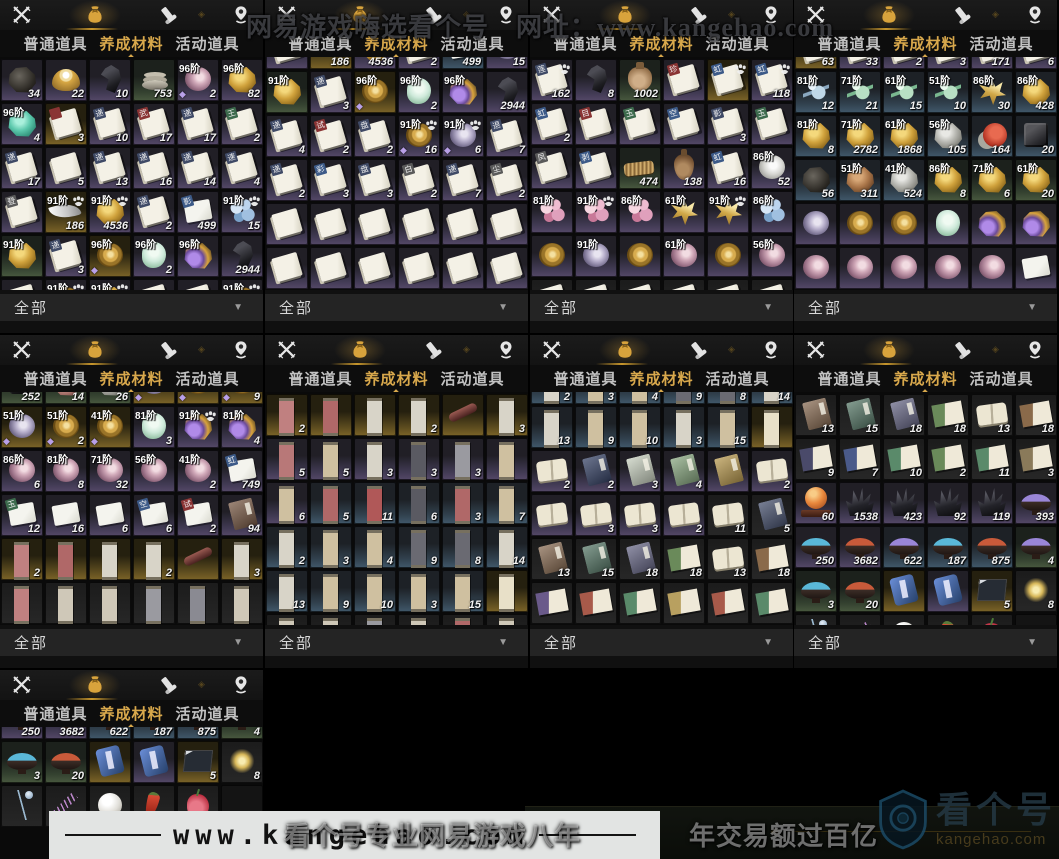 This screenshot has height=859, width=1059. Describe the element at coordinates (242, 427) in the screenshot. I see `item-slot: 81阶 4` at that location.